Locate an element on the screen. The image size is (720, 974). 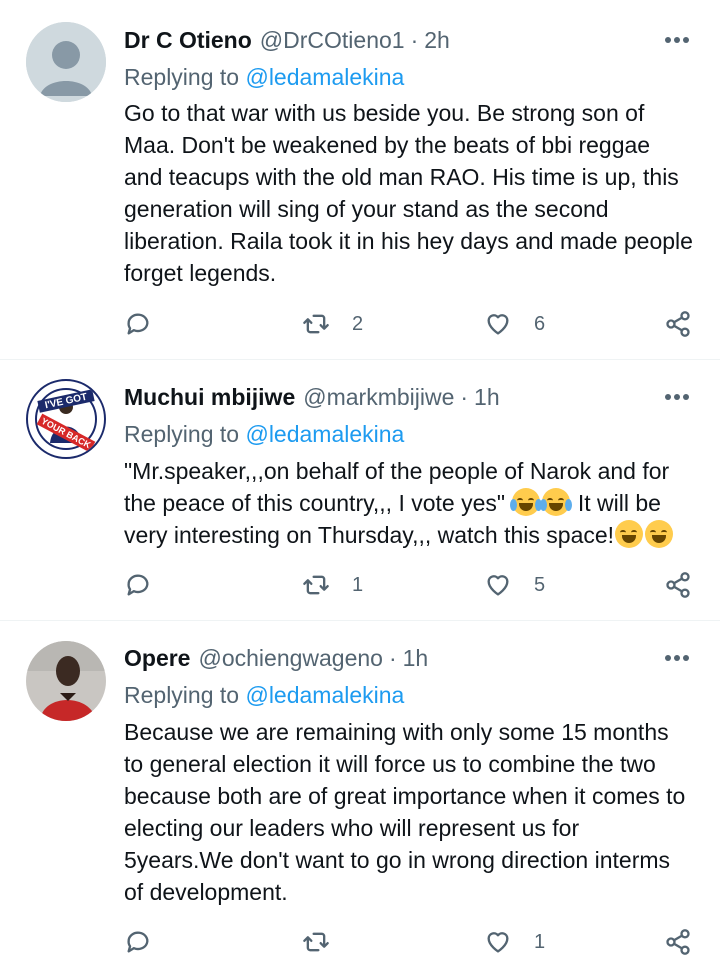
handle: @ochiengwageno is located at coordinates (290, 658).